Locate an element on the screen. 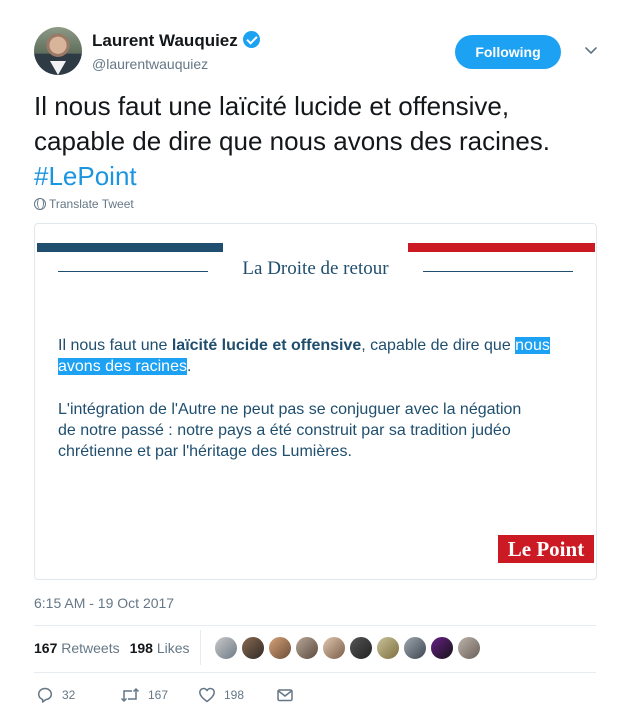 The image size is (630, 722). hashtag-link: #LePoint is located at coordinates (319, 176).